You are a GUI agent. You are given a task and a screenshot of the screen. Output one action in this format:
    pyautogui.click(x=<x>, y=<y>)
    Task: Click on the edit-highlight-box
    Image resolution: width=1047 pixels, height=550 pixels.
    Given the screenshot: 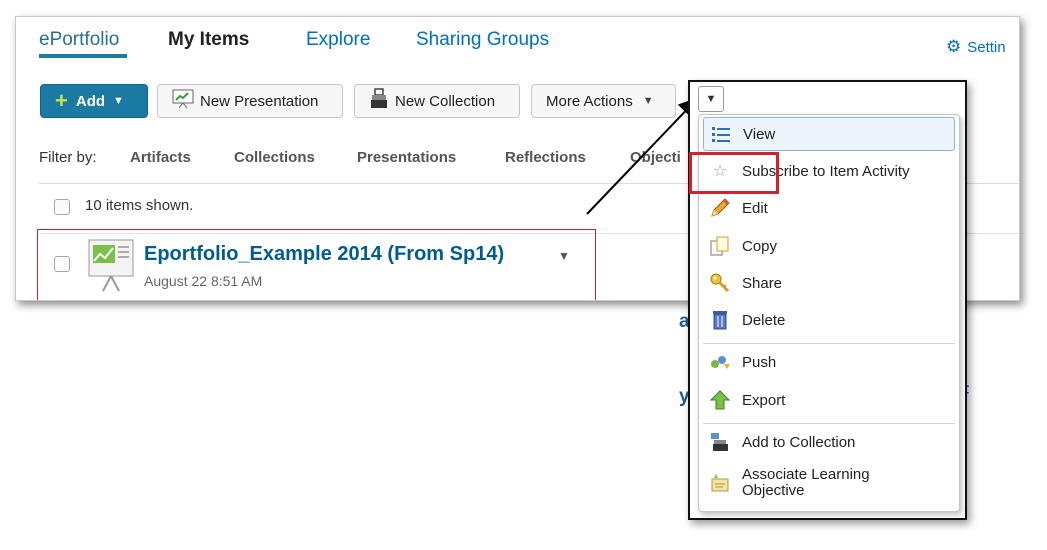 What is the action you would take?
    pyautogui.click(x=734, y=173)
    